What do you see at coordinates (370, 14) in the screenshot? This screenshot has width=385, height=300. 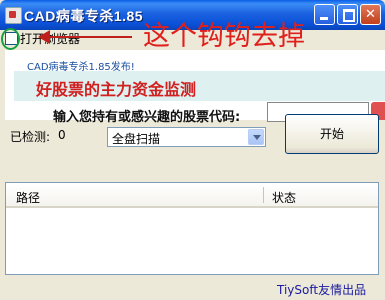 I see `close-button: ✕` at bounding box center [370, 14].